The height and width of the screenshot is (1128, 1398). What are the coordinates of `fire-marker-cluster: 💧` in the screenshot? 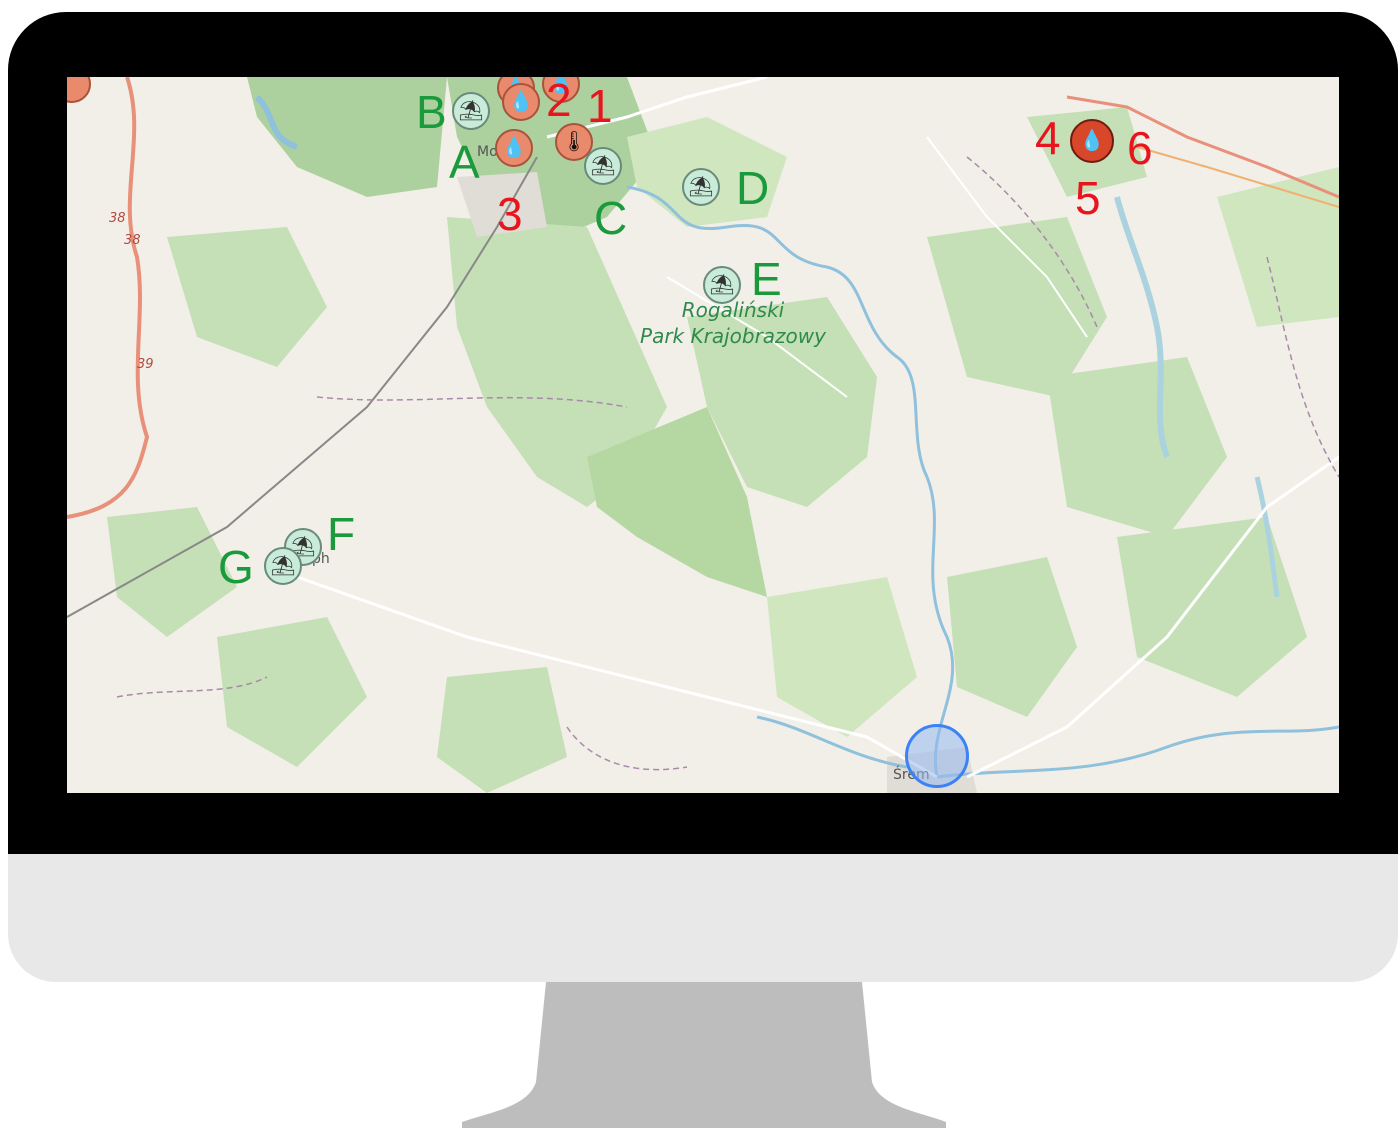 It's located at (1092, 141).